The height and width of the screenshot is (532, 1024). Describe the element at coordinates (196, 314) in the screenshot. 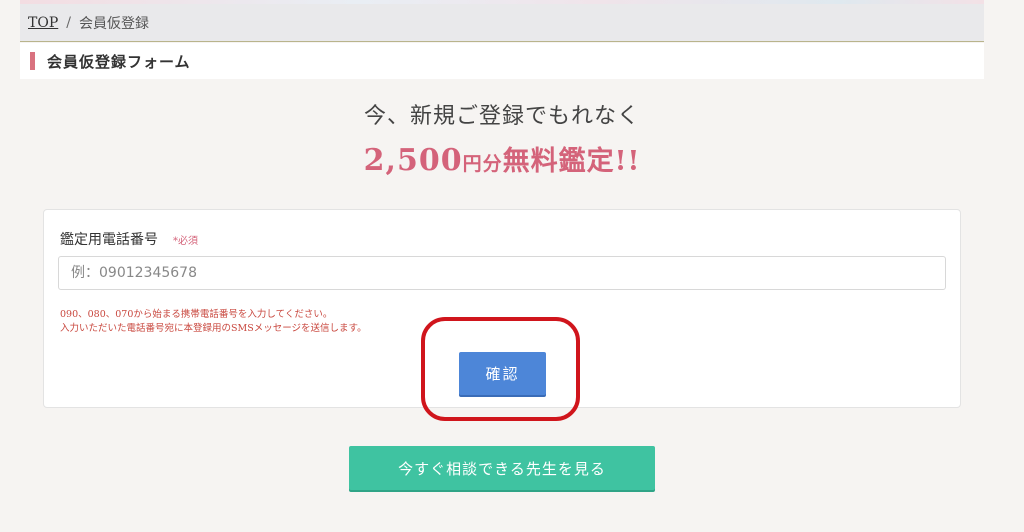

I see `phone-help-line-1: 090、080、070から始まる携帯電話番号を入力してください。` at that location.